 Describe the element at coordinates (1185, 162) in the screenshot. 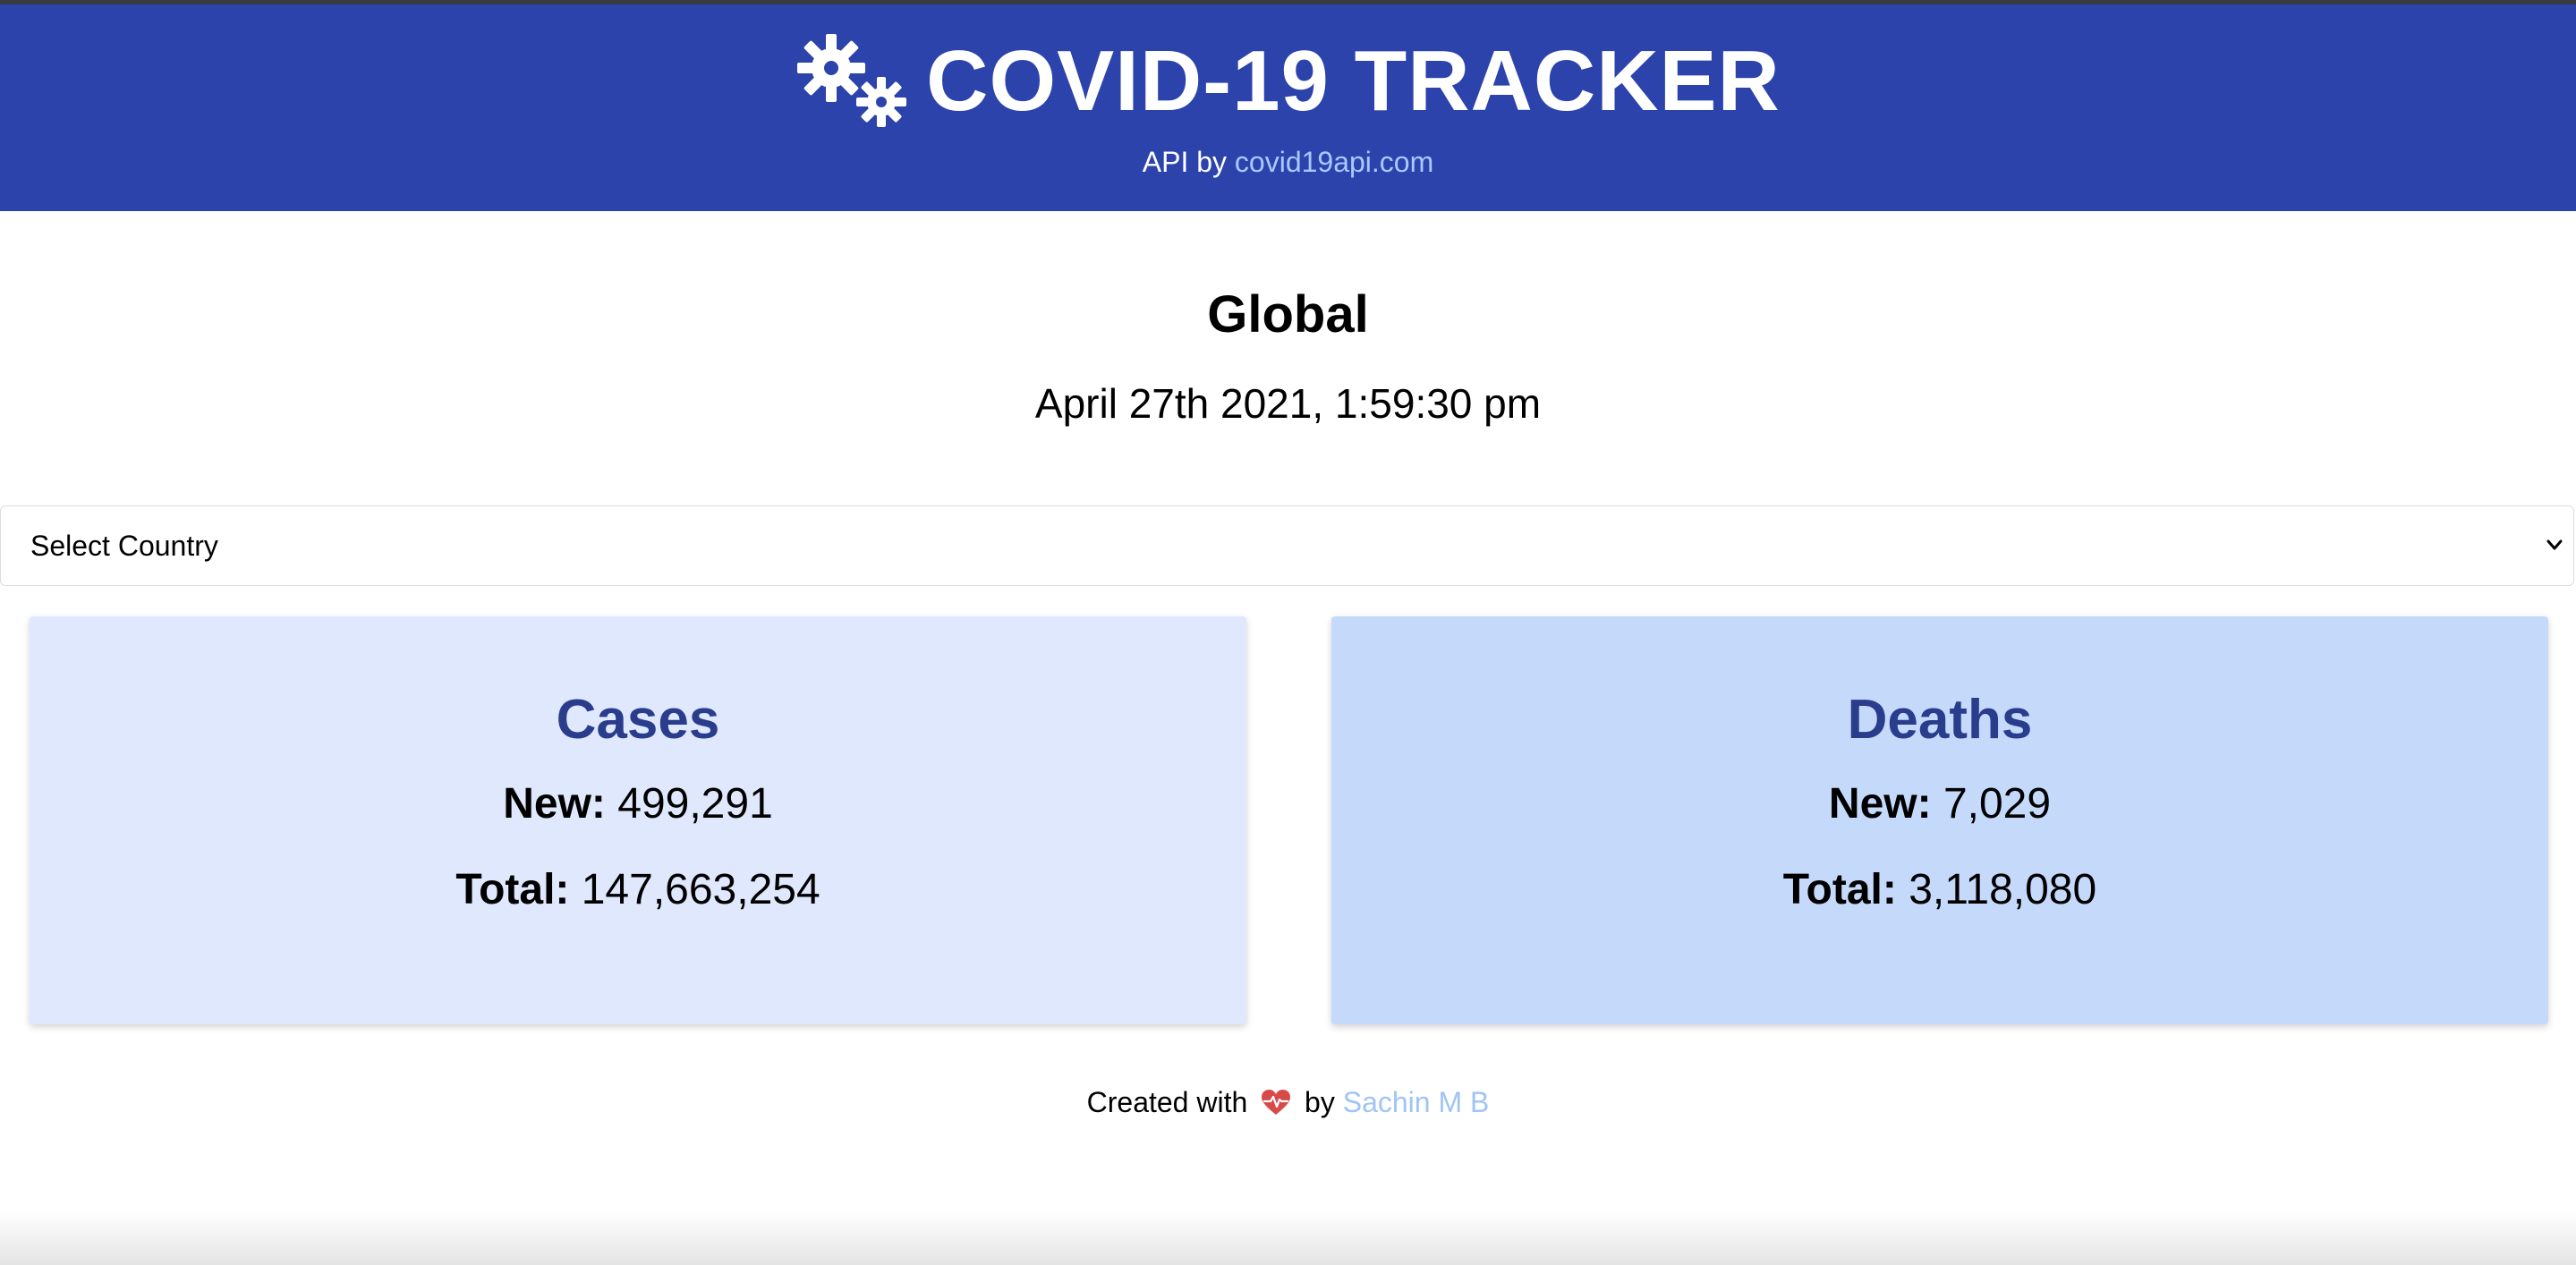

I see `api-credit-prefix: API by` at that location.